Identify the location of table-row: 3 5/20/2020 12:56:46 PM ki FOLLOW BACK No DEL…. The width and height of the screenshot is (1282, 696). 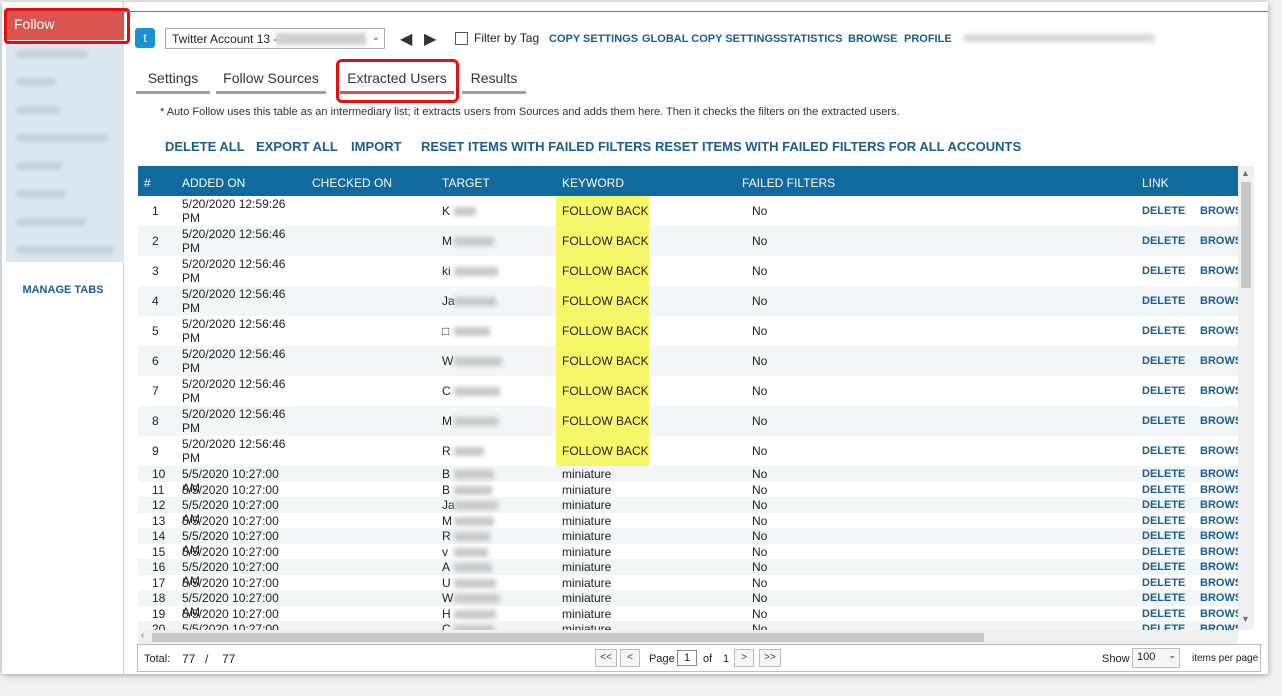
(688, 271).